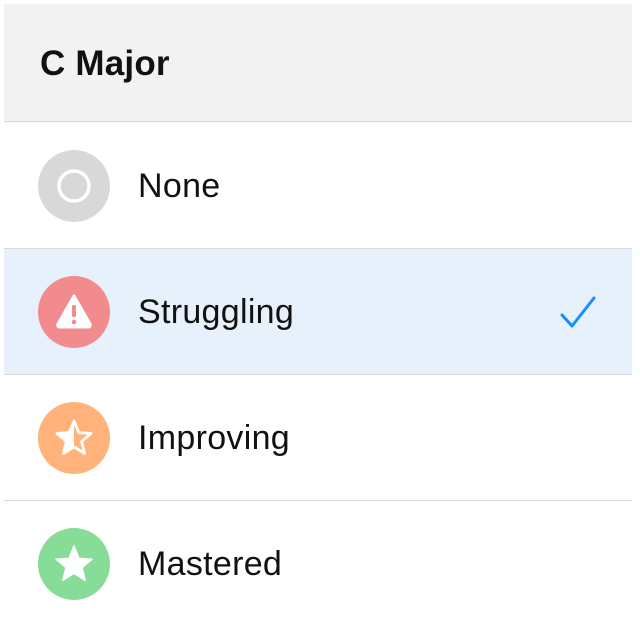  I want to click on empty-circle-icon, so click(74, 186).